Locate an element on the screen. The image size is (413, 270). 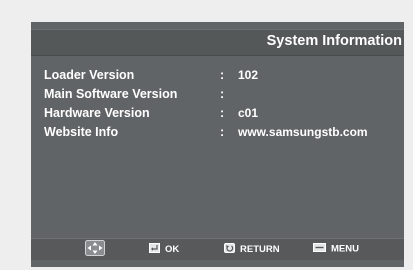
menu-hint: MENU is located at coordinates (336, 250).